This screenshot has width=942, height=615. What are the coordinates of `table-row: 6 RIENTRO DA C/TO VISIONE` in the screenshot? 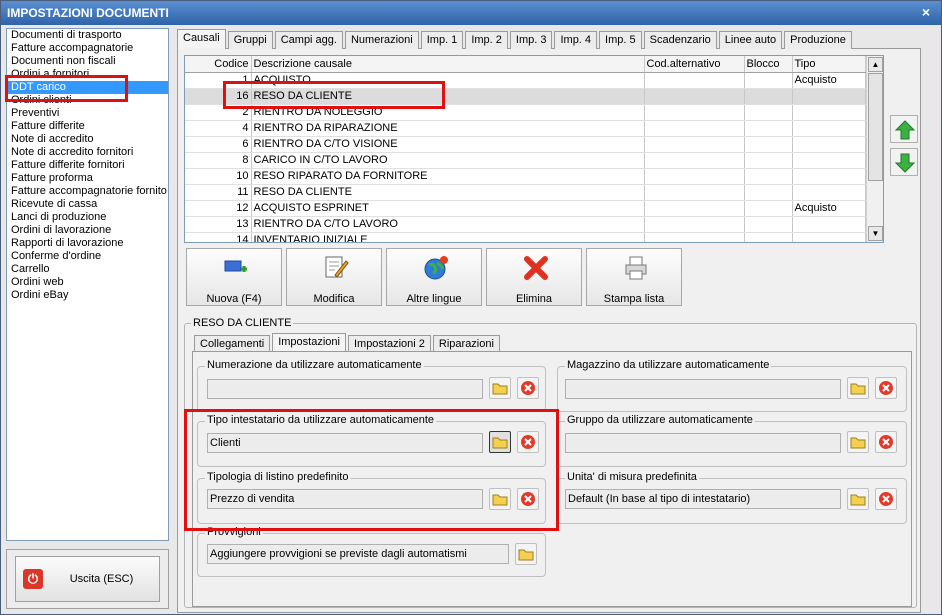 It's located at (525, 144).